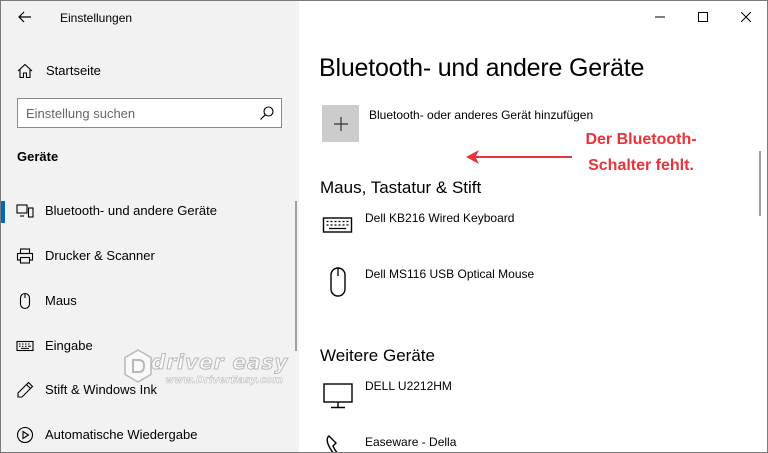 The width and height of the screenshot is (768, 453). What do you see at coordinates (25, 389) in the screenshot?
I see `pen-icon` at bounding box center [25, 389].